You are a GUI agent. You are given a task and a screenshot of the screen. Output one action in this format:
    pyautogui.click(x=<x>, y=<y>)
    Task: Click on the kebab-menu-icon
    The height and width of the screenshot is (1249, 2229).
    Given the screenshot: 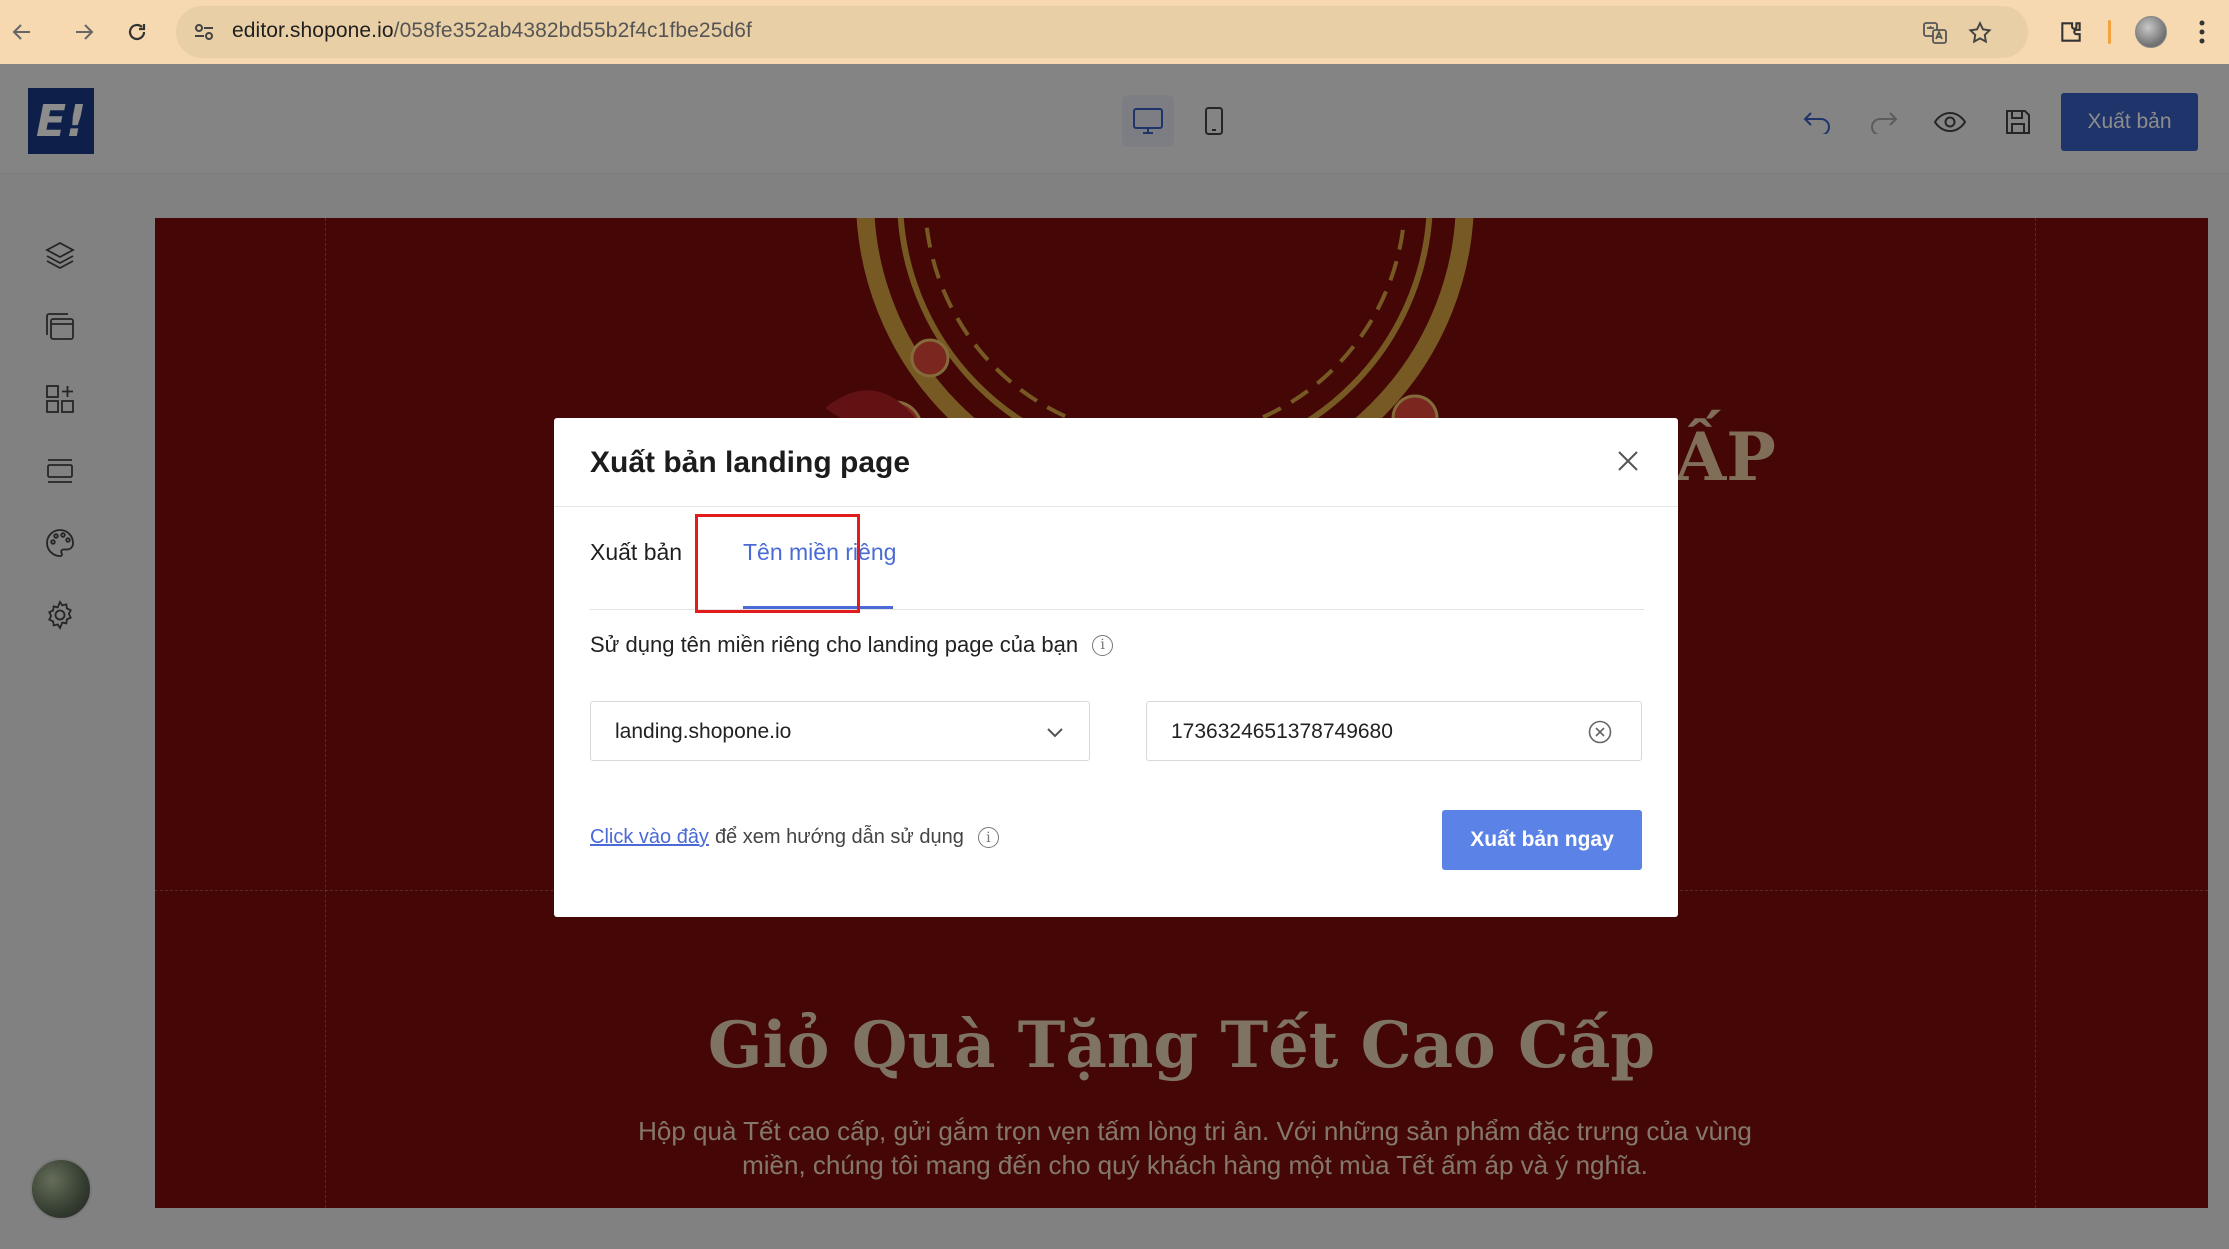 What is the action you would take?
    pyautogui.click(x=2202, y=32)
    